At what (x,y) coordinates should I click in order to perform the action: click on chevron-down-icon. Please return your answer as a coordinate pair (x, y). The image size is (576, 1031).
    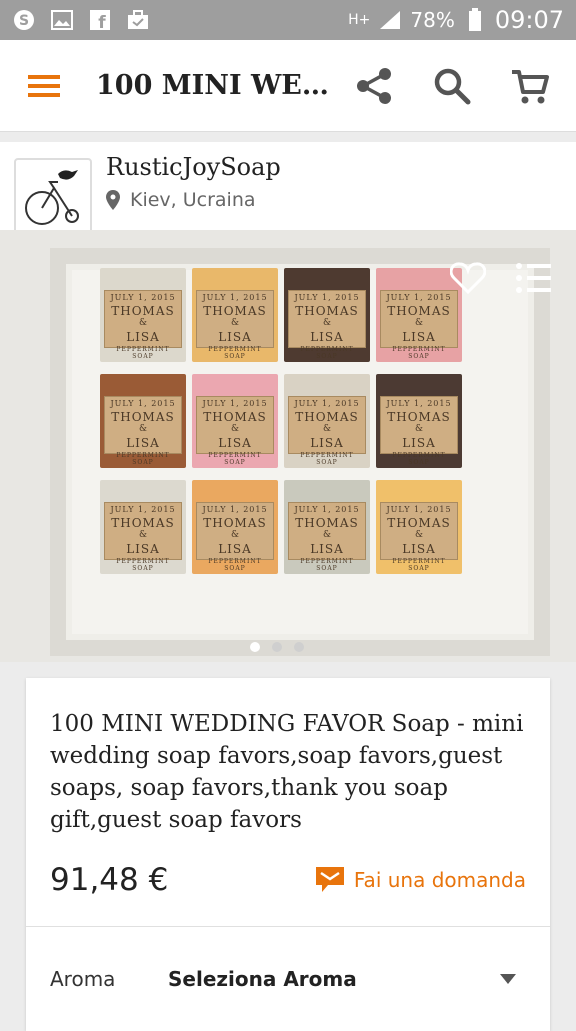
    Looking at the image, I should click on (508, 979).